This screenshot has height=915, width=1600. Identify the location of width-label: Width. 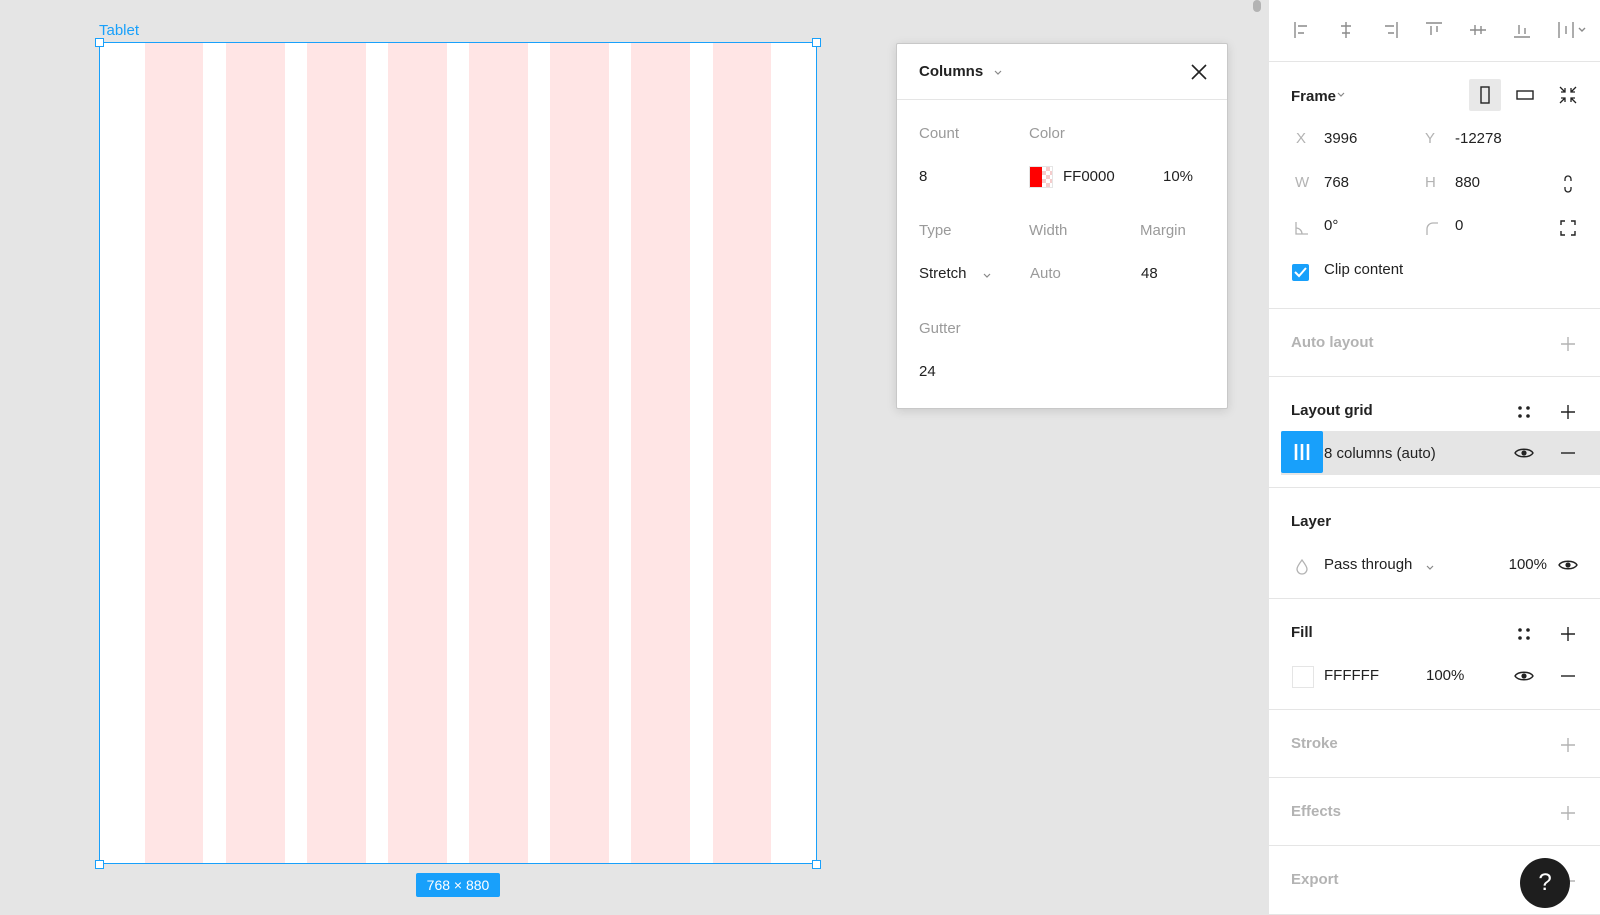
(1048, 230).